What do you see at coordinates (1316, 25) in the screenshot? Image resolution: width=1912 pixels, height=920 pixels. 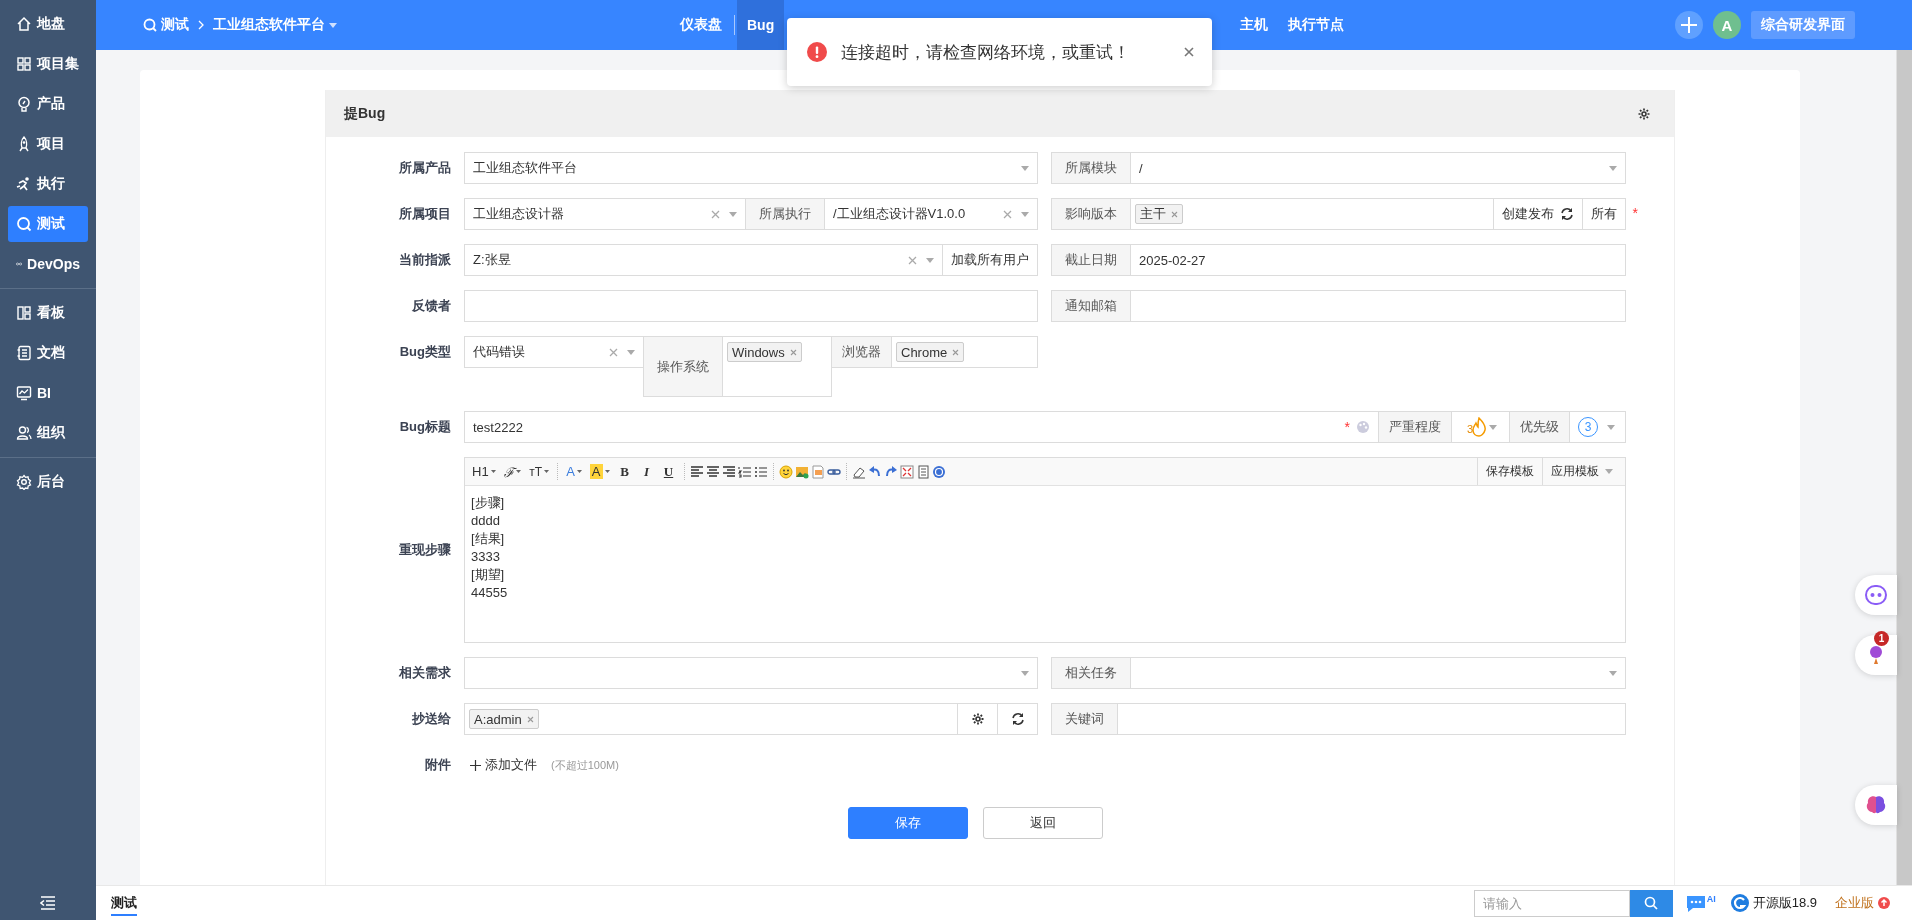 I see `nav-tab: 执行节点` at bounding box center [1316, 25].